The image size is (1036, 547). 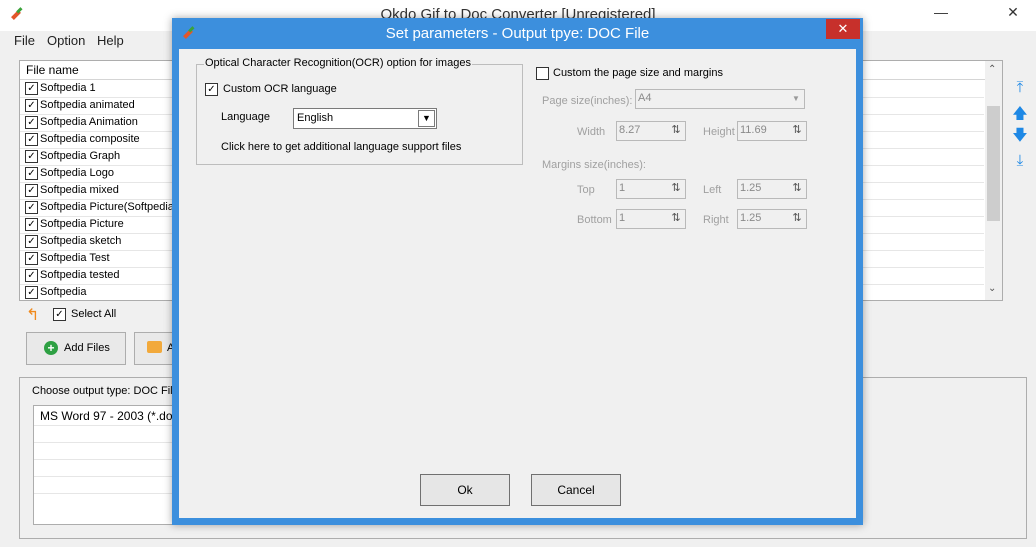 I want to click on custom-page-label: Custom the page size and margins, so click(x=638, y=73).